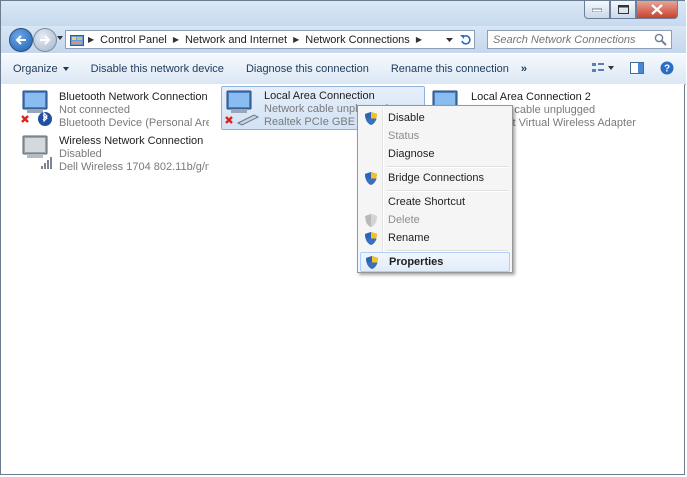 The height and width of the screenshot is (477, 687). What do you see at coordinates (435, 238) in the screenshot?
I see `menu-item-rename: Rename` at bounding box center [435, 238].